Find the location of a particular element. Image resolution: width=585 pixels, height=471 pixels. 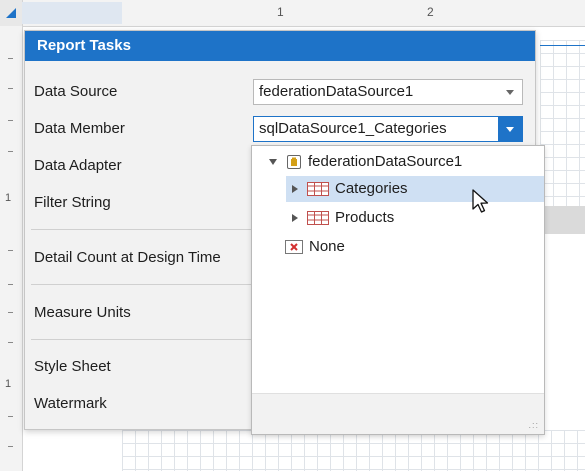

data-member-combo: sqlDataSource1_Categories is located at coordinates (388, 129).